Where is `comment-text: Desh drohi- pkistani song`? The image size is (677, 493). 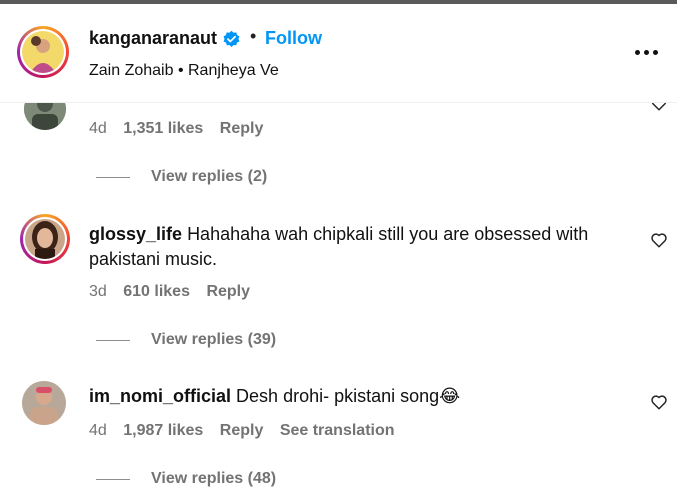
comment-text: Desh drohi- pkistani song is located at coordinates (338, 396).